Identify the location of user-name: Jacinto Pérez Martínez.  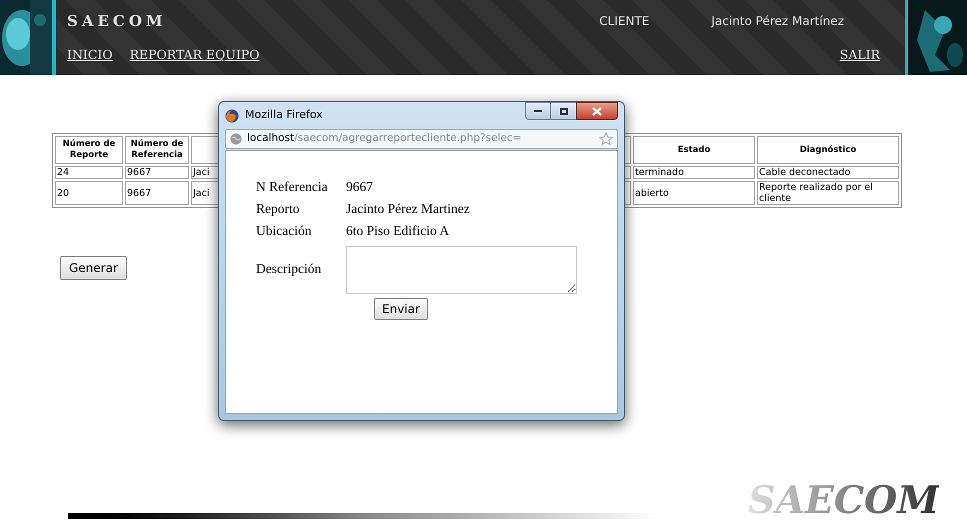
(777, 21).